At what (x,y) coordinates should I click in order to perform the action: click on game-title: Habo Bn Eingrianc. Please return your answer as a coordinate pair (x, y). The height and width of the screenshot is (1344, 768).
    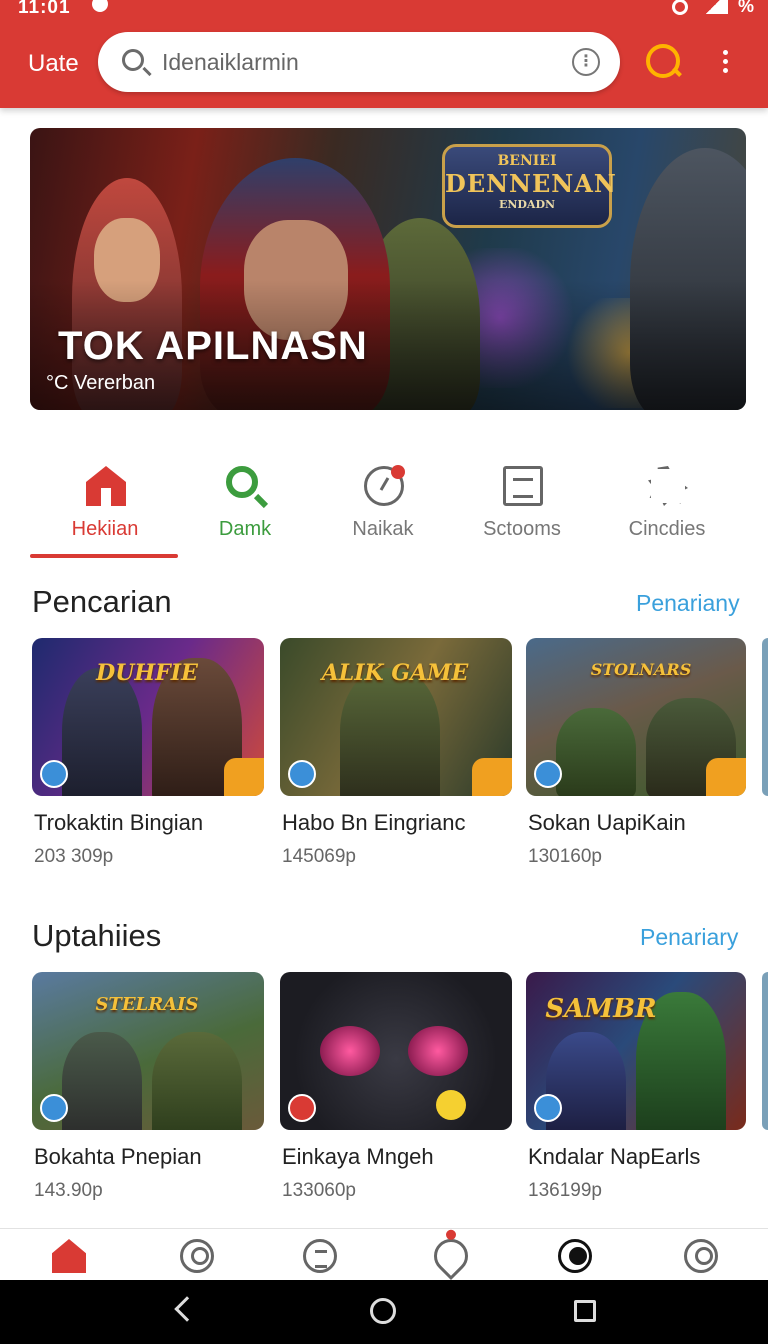
    Looking at the image, I should click on (374, 822).